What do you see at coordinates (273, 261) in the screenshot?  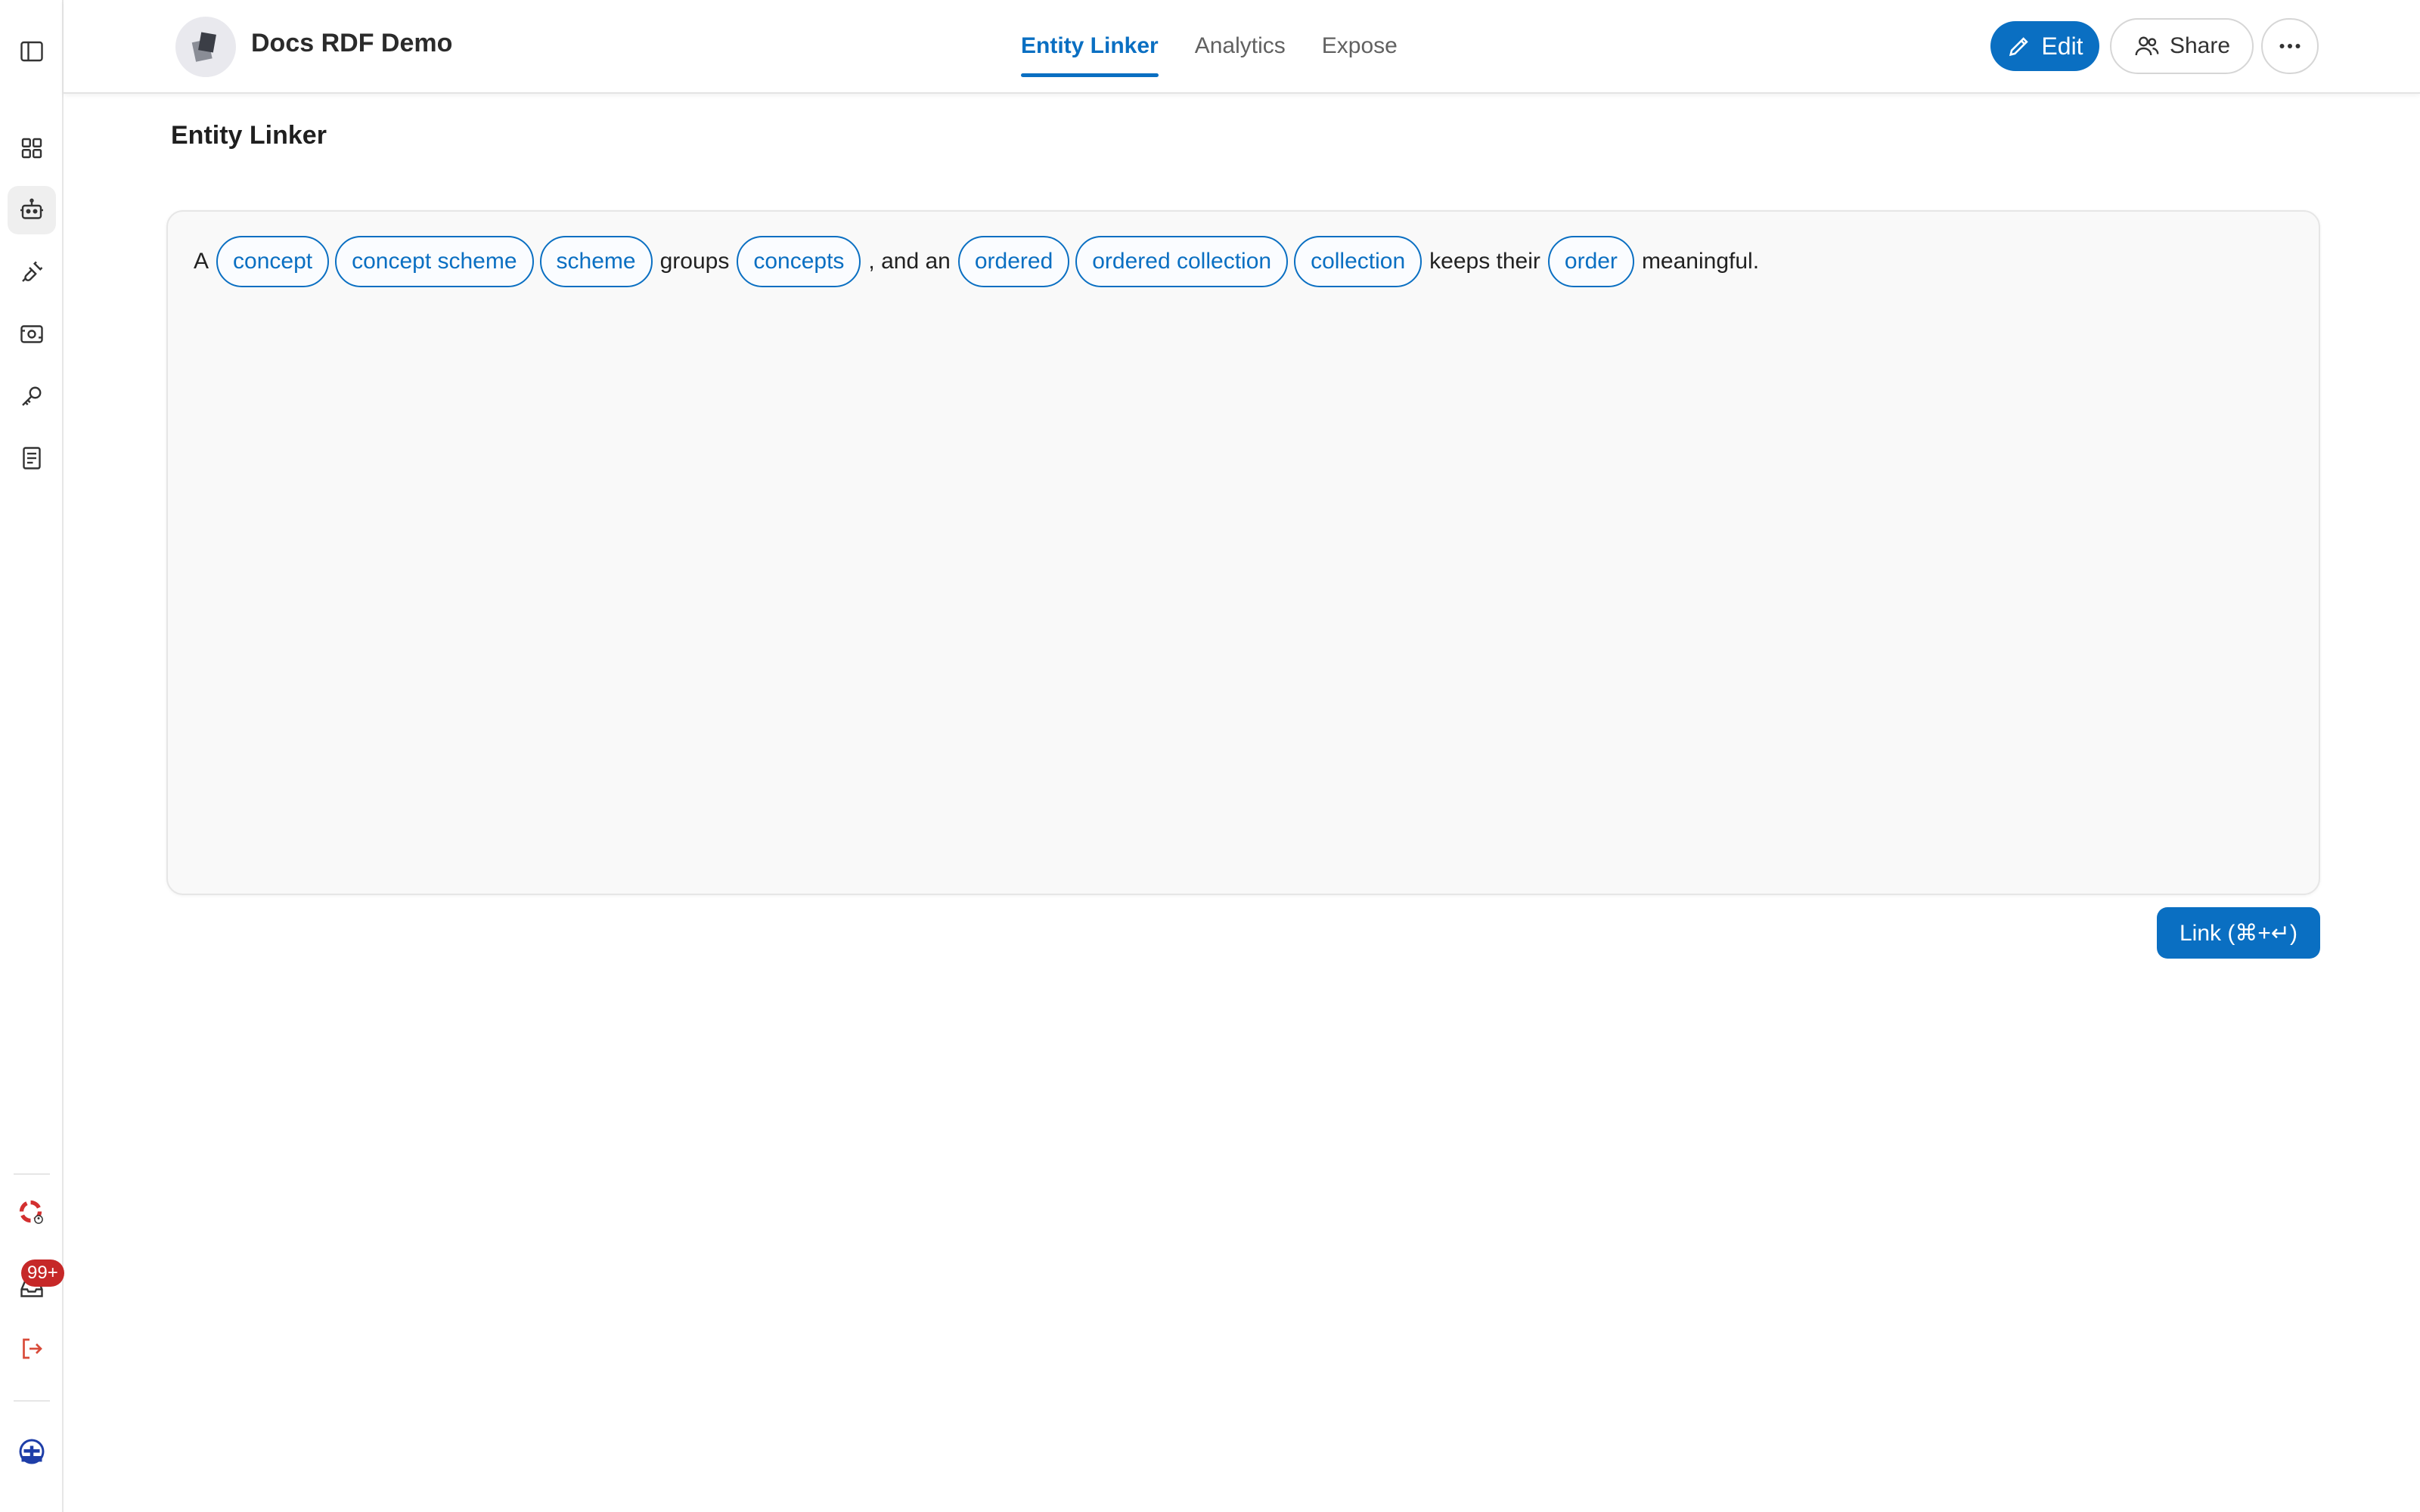 I see `entity-chip: concept` at bounding box center [273, 261].